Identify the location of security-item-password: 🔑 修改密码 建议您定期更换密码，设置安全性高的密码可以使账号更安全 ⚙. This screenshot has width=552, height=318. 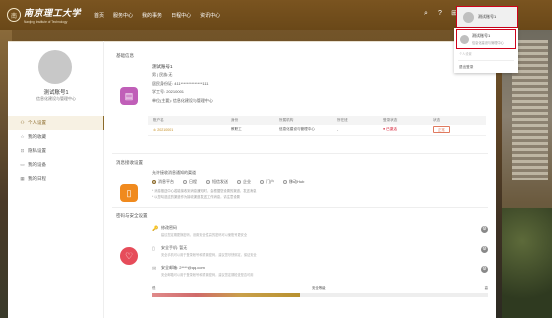
(320, 232).